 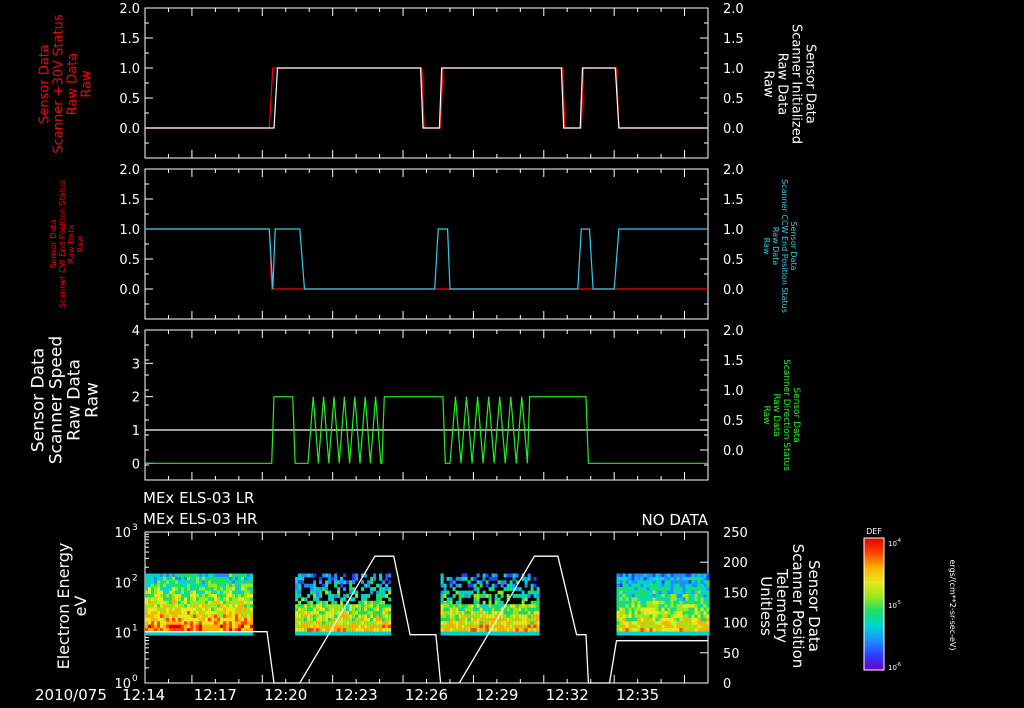 I want to click on panel-4-left-label-line: eV, so click(x=80, y=606).